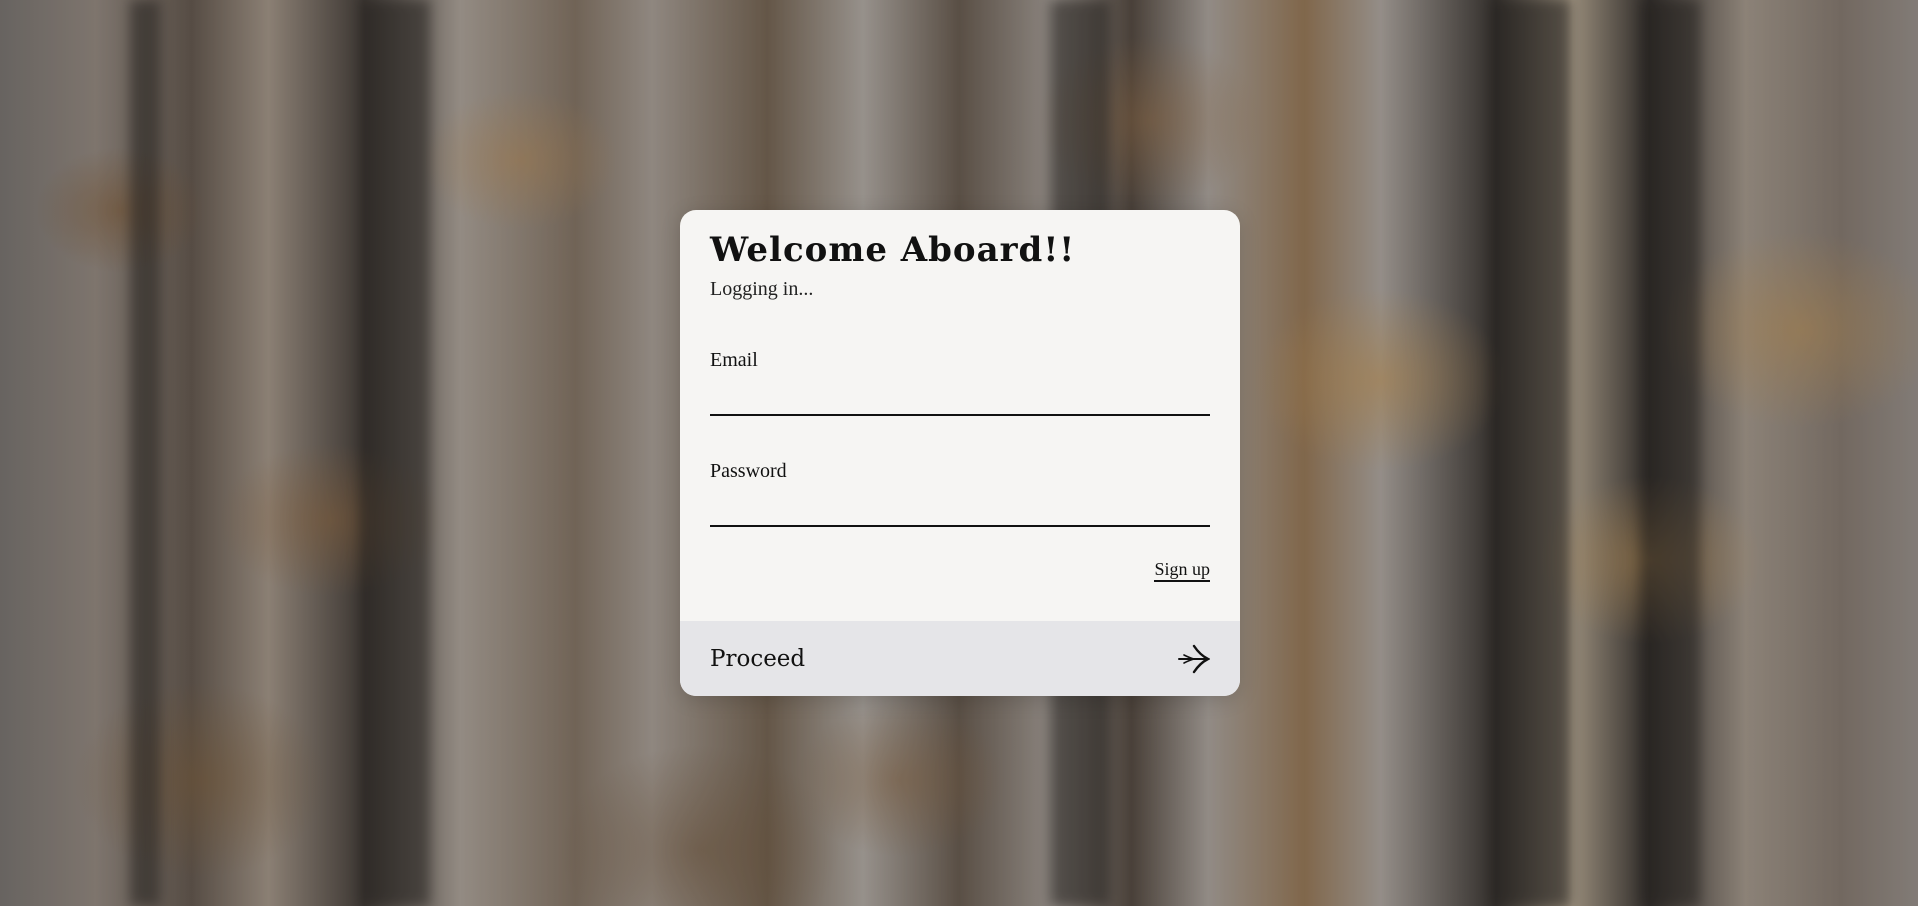 This screenshot has height=906, width=1918. Describe the element at coordinates (960, 573) in the screenshot. I see `signup-row: Sign up` at that location.